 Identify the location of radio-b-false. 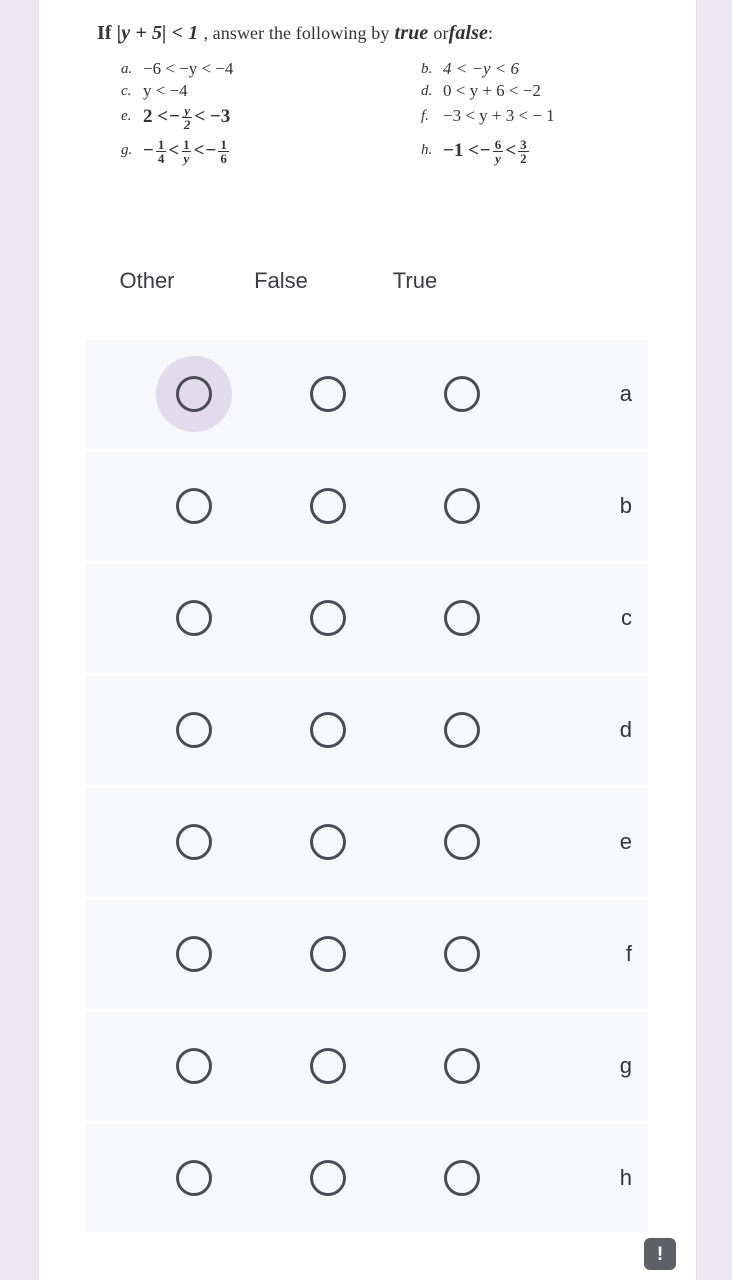
(328, 506).